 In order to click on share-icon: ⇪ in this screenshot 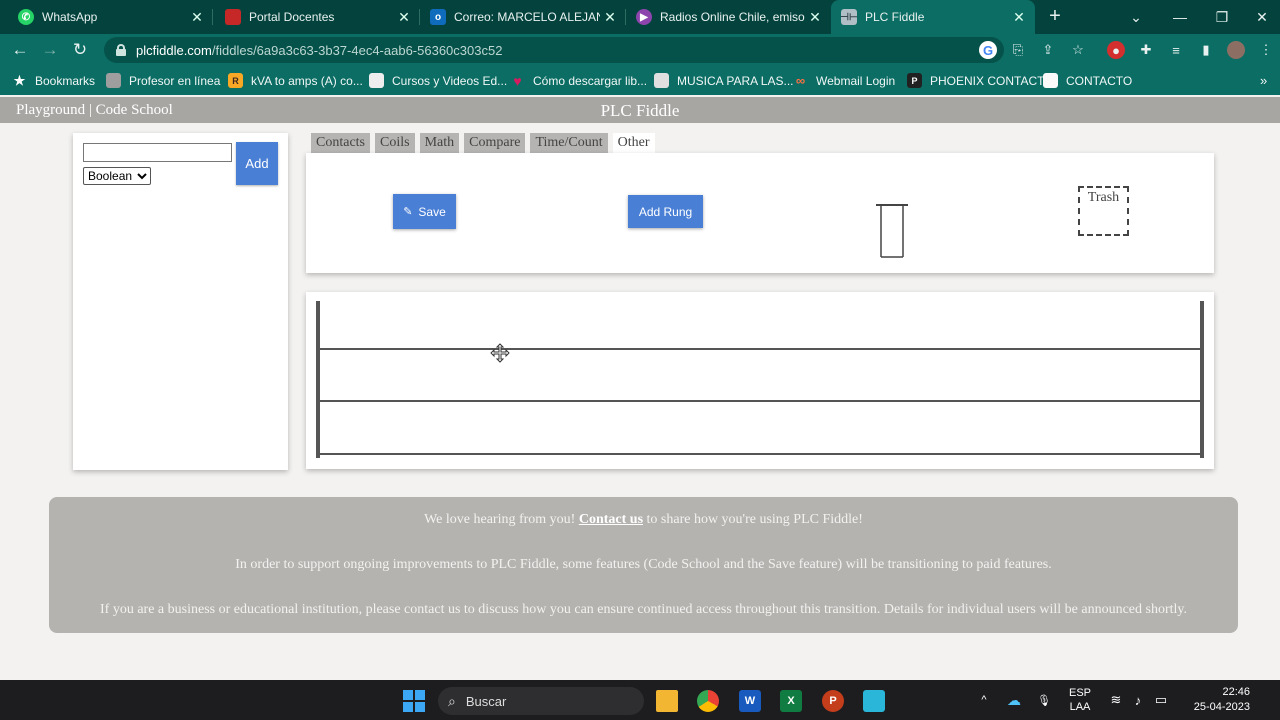, I will do `click(1048, 50)`.